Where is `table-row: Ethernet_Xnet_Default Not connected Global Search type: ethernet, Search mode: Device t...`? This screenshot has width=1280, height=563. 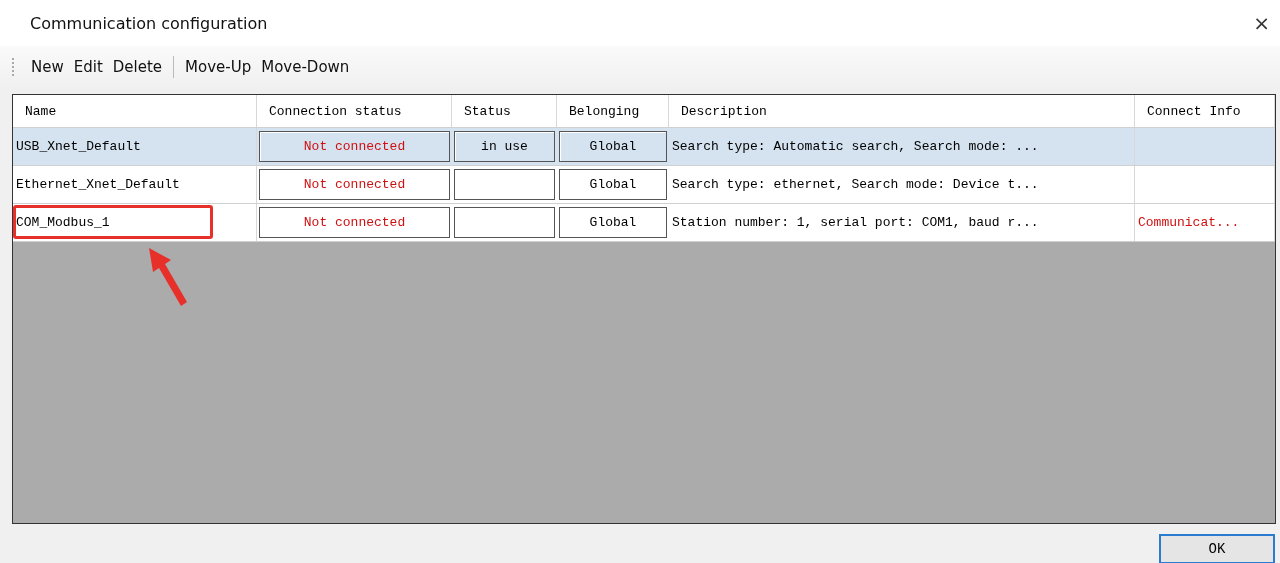
table-row: Ethernet_Xnet_Default Not connected Global Search type: ethernet, Search mode: Device t... is located at coordinates (644, 185).